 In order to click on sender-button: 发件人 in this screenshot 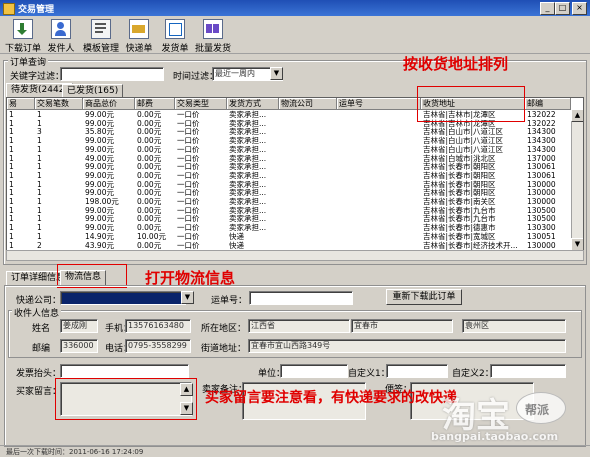, I will do `click(61, 36)`.